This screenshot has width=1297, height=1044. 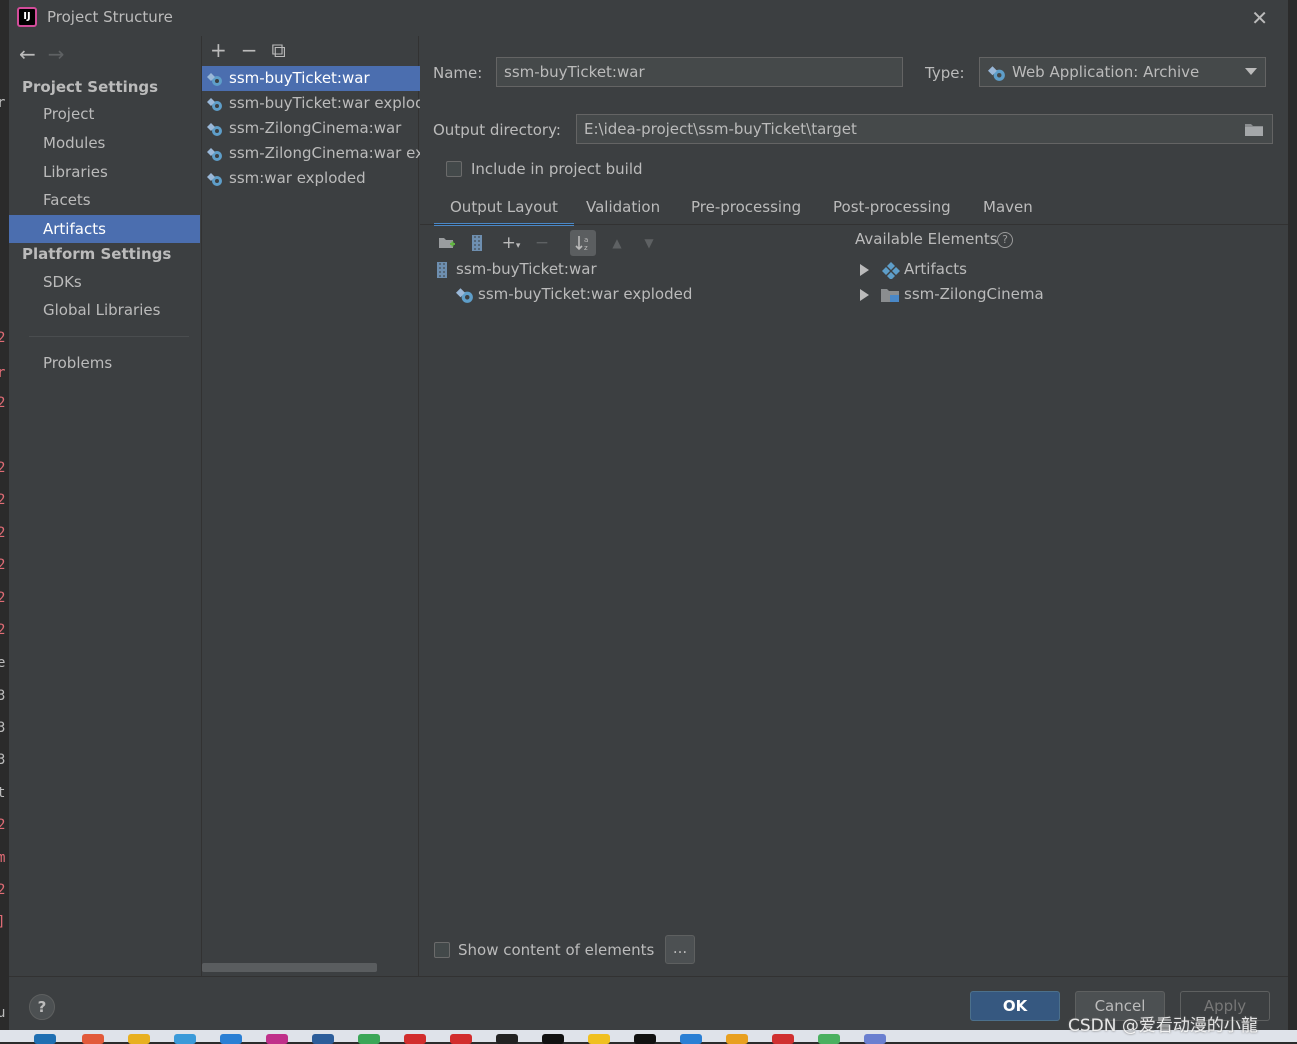 I want to click on artifact-item: ssm-ZilongCinema:war exploded, so click(x=311, y=153).